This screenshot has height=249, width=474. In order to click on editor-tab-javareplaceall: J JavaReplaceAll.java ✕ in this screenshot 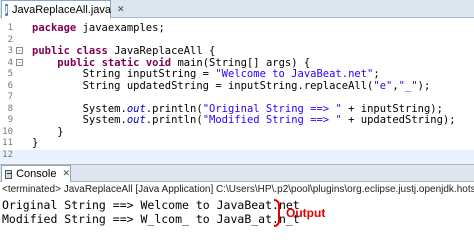, I will do `click(63, 9)`.